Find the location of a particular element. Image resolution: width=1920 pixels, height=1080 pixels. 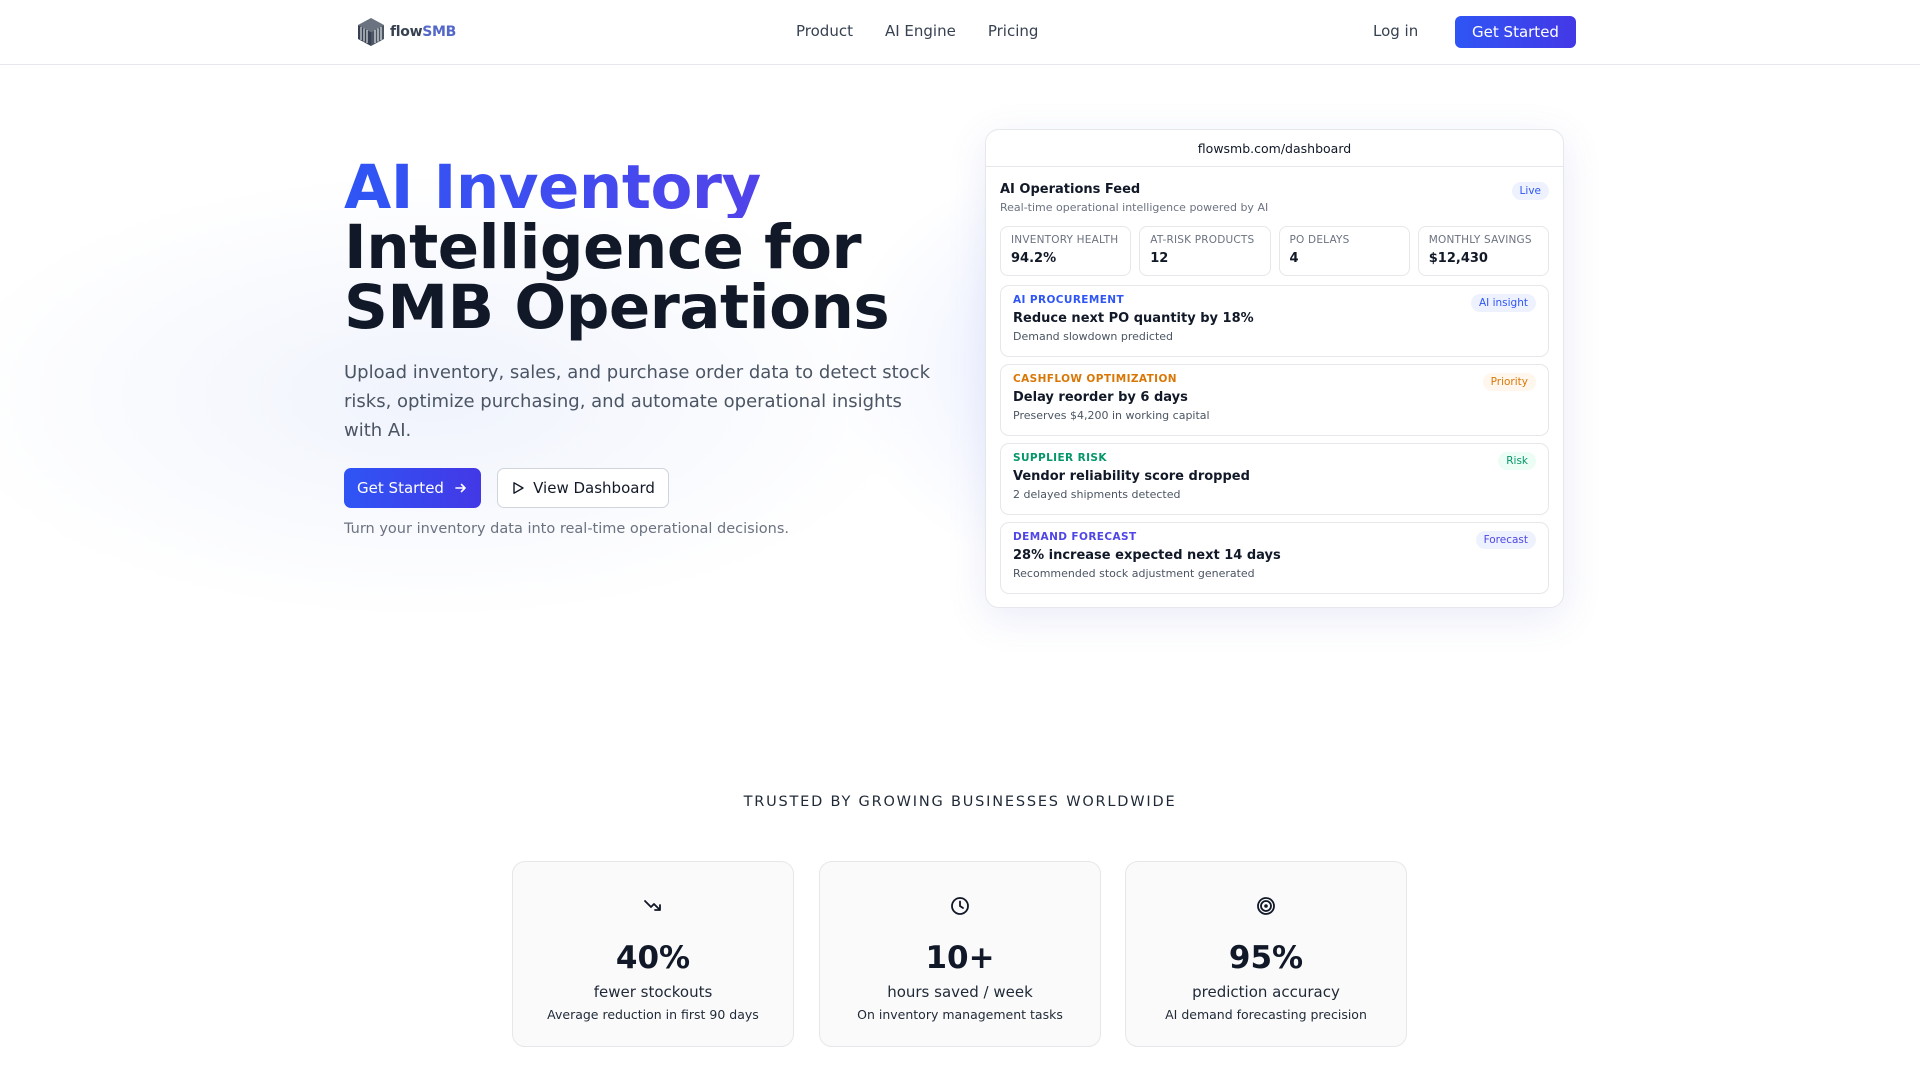

hero-get-started-button: Get Started is located at coordinates (412, 488).